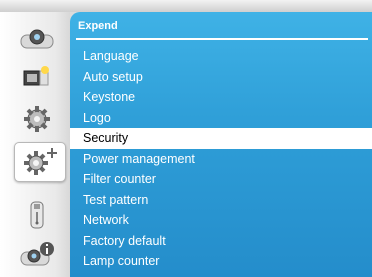 Image resolution: width=372 pixels, height=277 pixels. Describe the element at coordinates (37, 119) in the screenshot. I see `gear-icon` at that location.